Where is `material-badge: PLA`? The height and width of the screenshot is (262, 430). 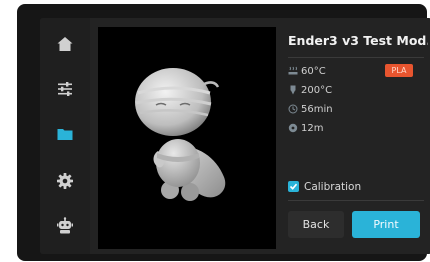 material-badge: PLA is located at coordinates (399, 70).